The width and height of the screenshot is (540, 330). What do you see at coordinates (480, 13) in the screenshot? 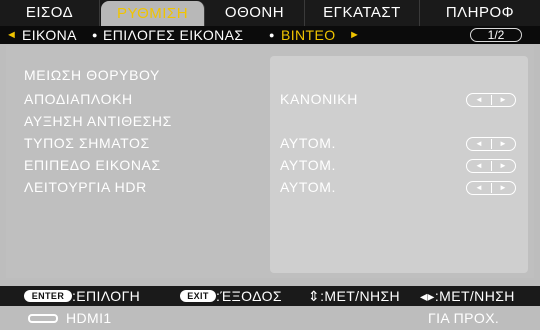
I see `tab-info: ΠΛΗΡΟΦ` at bounding box center [480, 13].